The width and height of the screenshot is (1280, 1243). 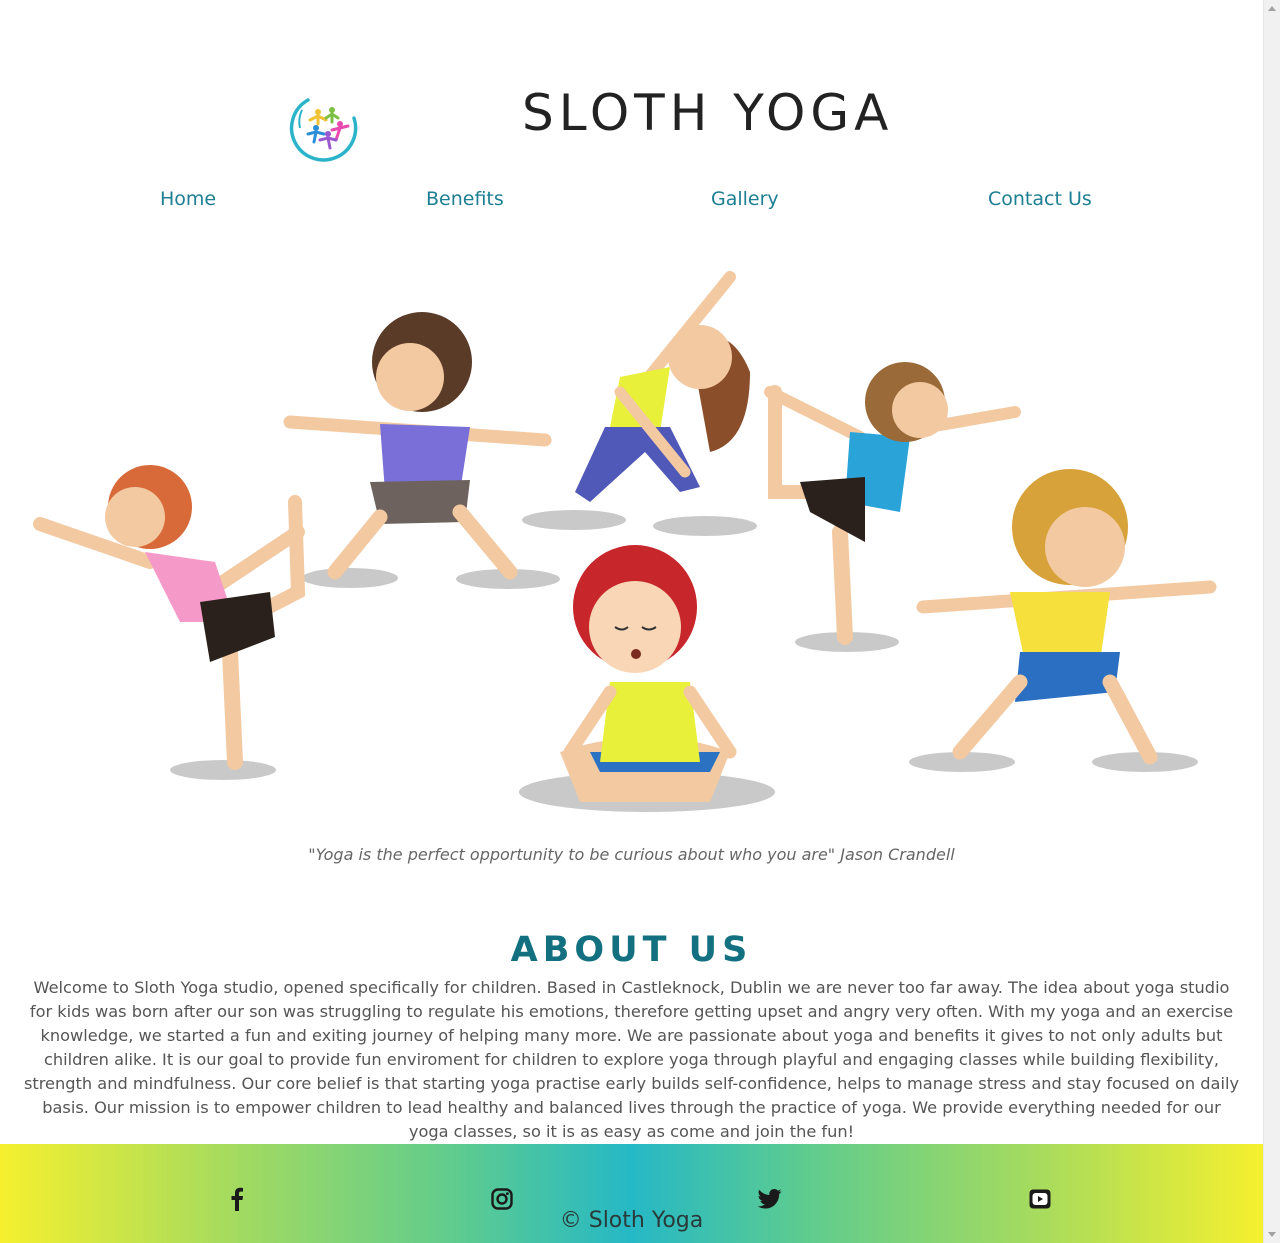 I want to click on main-nav: Home Benefits Gallery Contact Us, so click(x=631, y=201).